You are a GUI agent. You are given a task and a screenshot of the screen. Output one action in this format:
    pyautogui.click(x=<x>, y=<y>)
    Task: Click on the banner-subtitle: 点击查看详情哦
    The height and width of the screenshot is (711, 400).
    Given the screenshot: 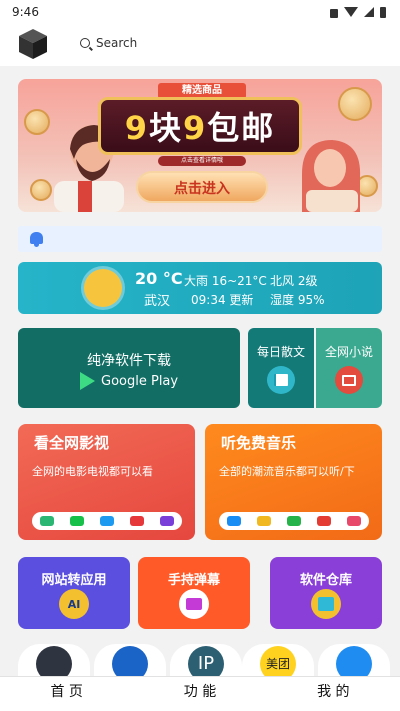 What is the action you would take?
    pyautogui.click(x=202, y=161)
    